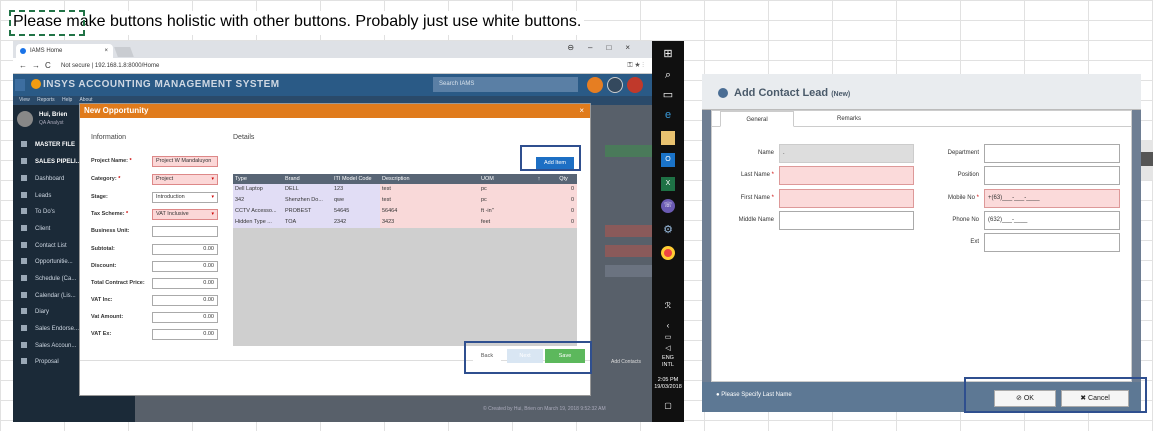 Image resolution: width=1153 pixels, height=431 pixels. I want to click on url-text: 192.168.1.8:8000/Home, so click(127, 66).